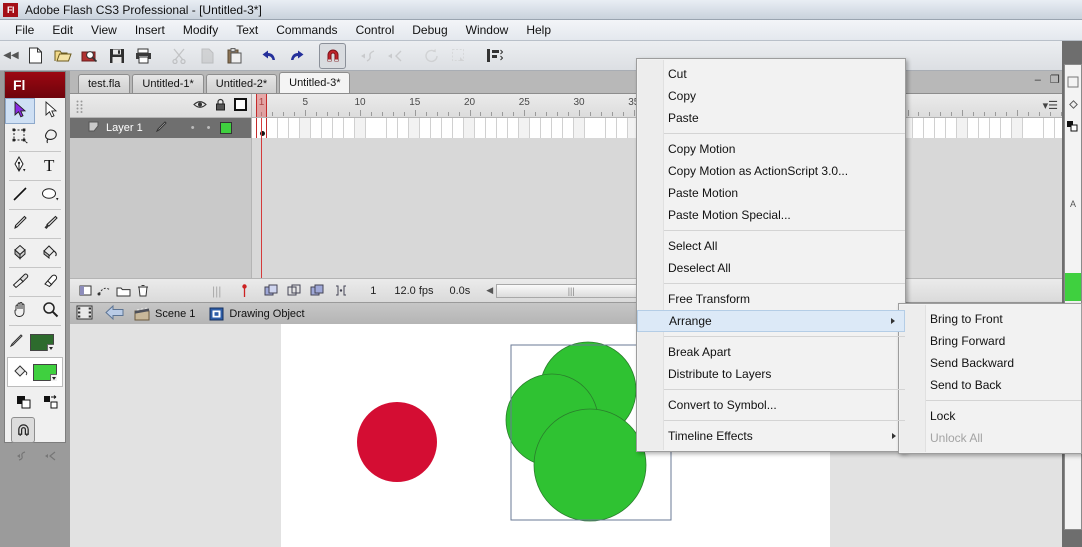 Image resolution: width=1082 pixels, height=547 pixels. I want to click on menu-item-window: Window, so click(487, 30).